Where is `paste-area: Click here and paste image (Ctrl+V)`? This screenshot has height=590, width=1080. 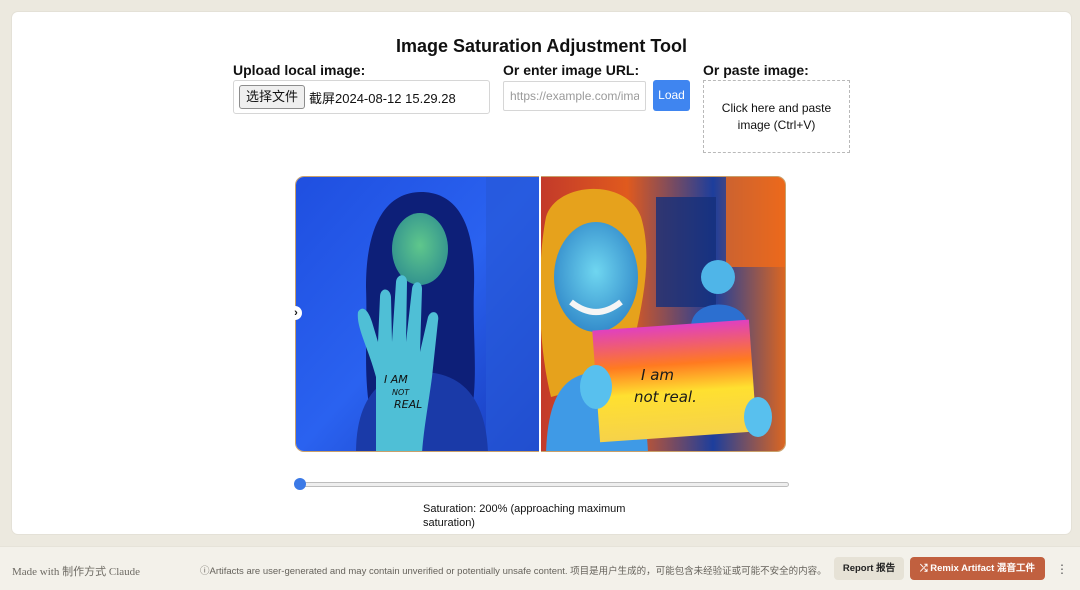
paste-area: Click here and paste image (Ctrl+V) is located at coordinates (776, 116).